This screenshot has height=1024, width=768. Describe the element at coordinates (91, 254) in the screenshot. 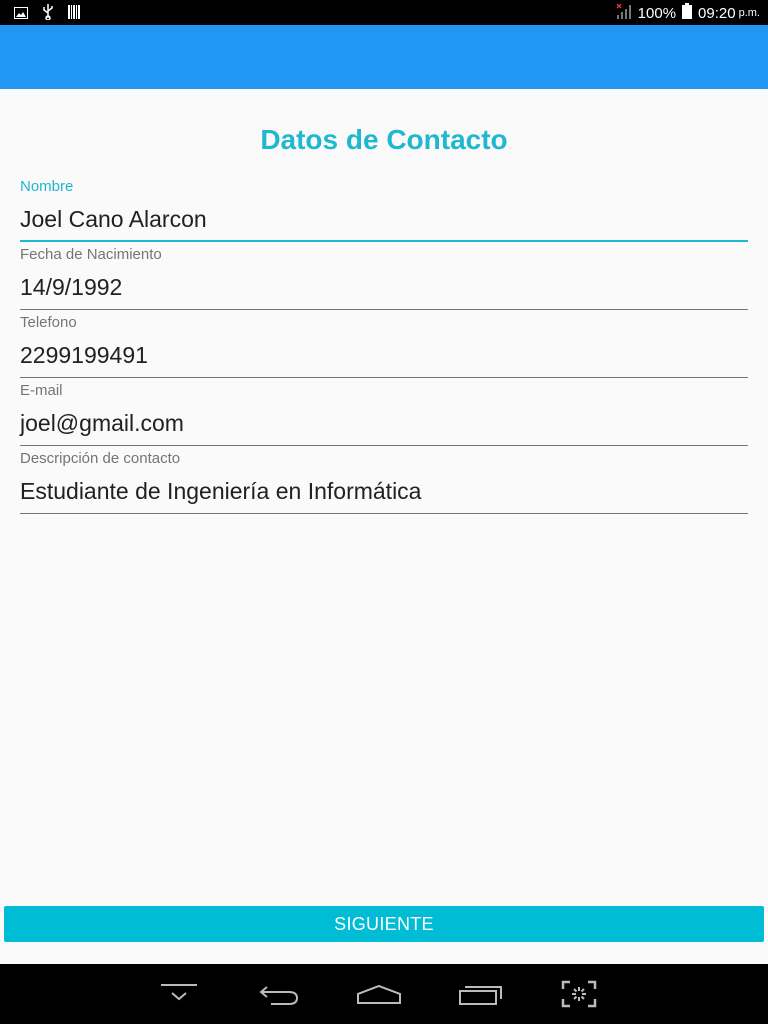

I see `birthdate-label: Fecha de Nacimiento` at that location.